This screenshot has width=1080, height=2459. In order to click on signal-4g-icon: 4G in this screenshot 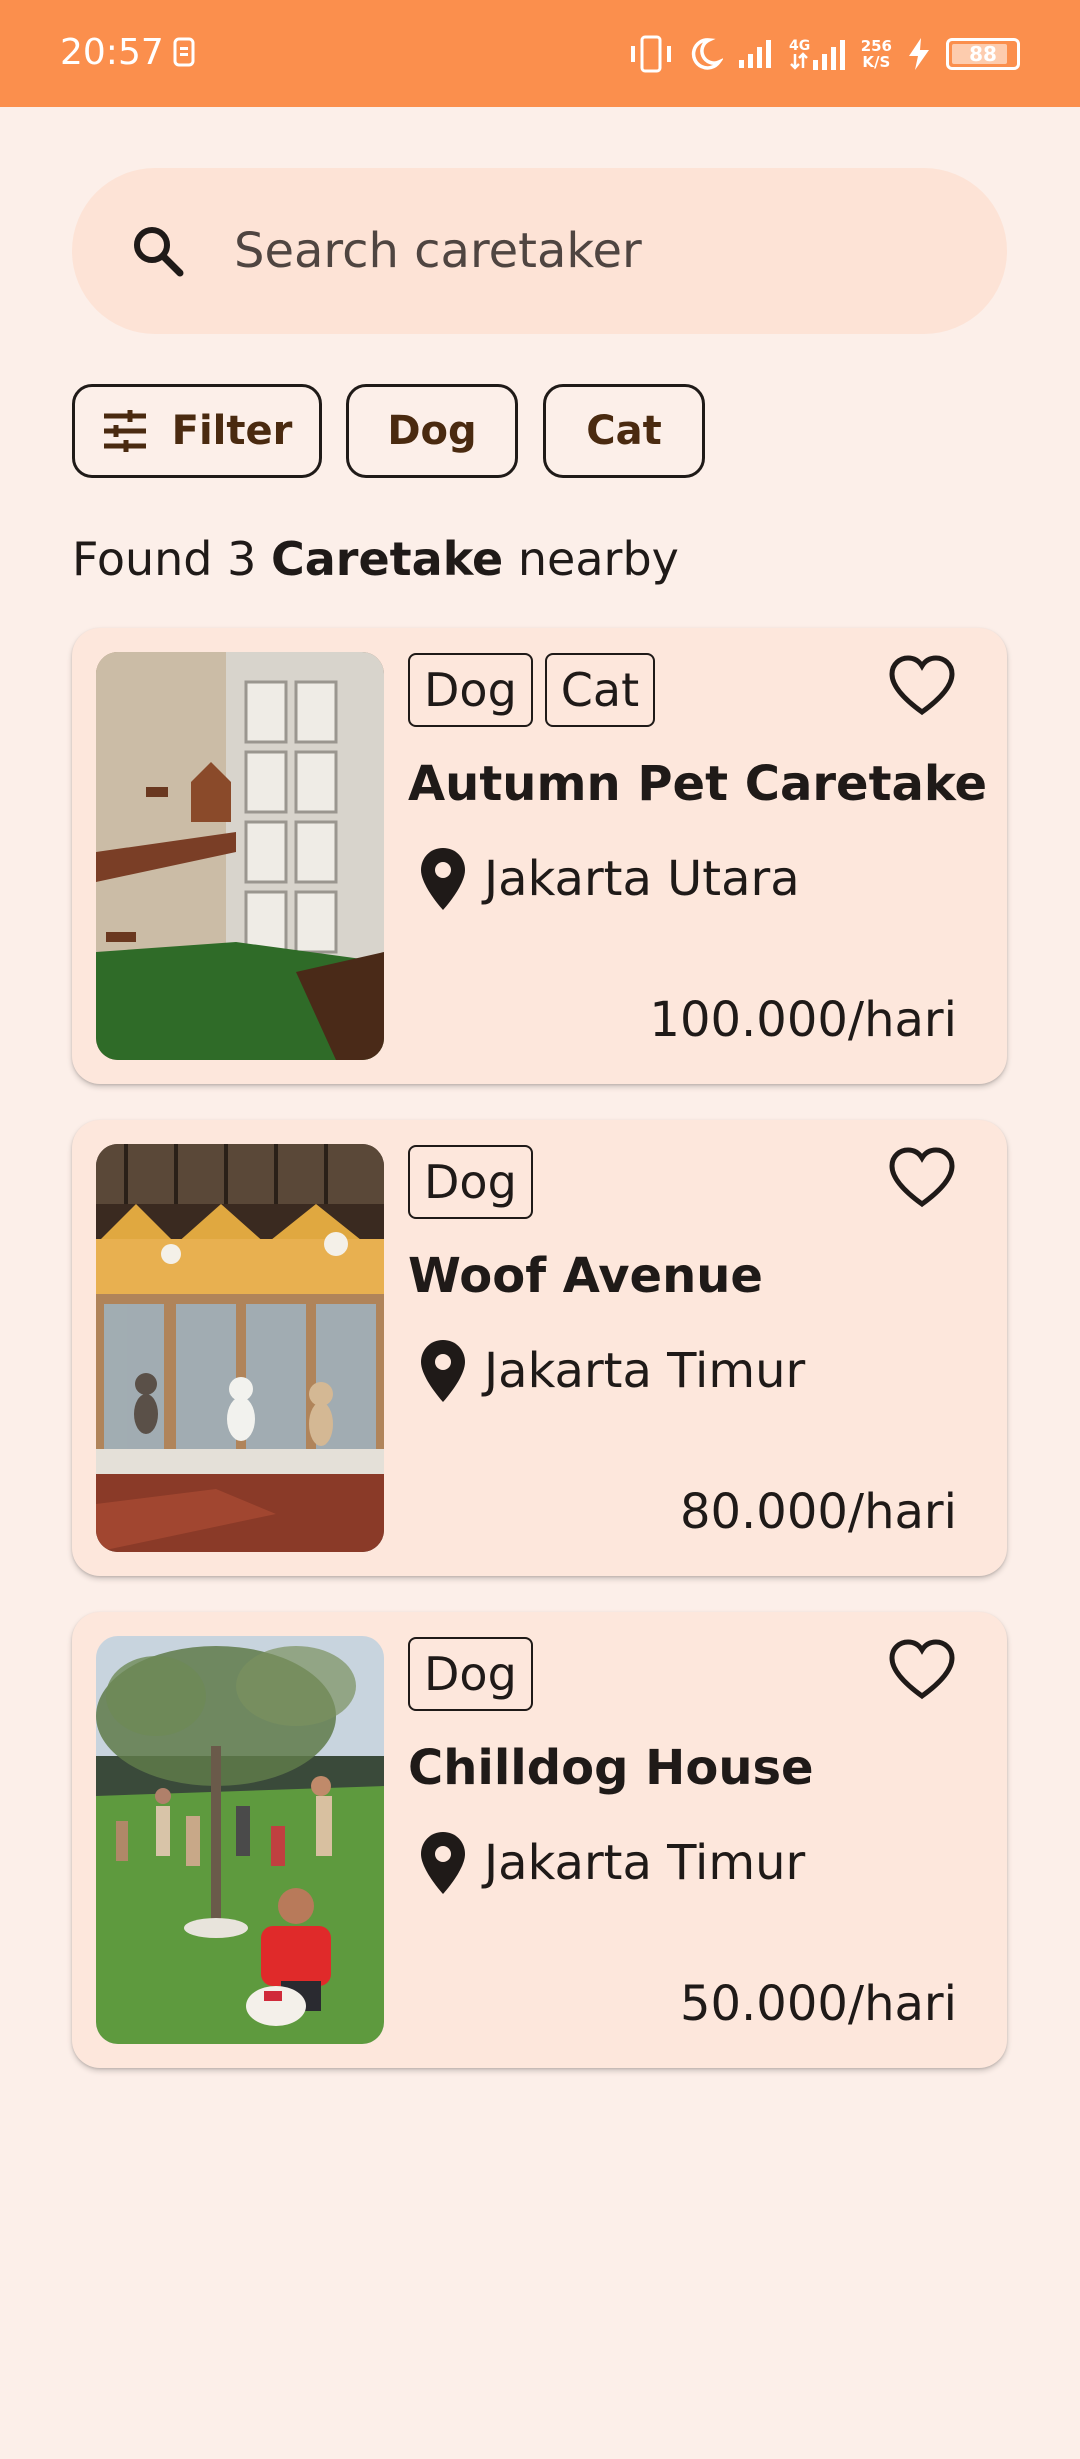, I will do `click(818, 54)`.